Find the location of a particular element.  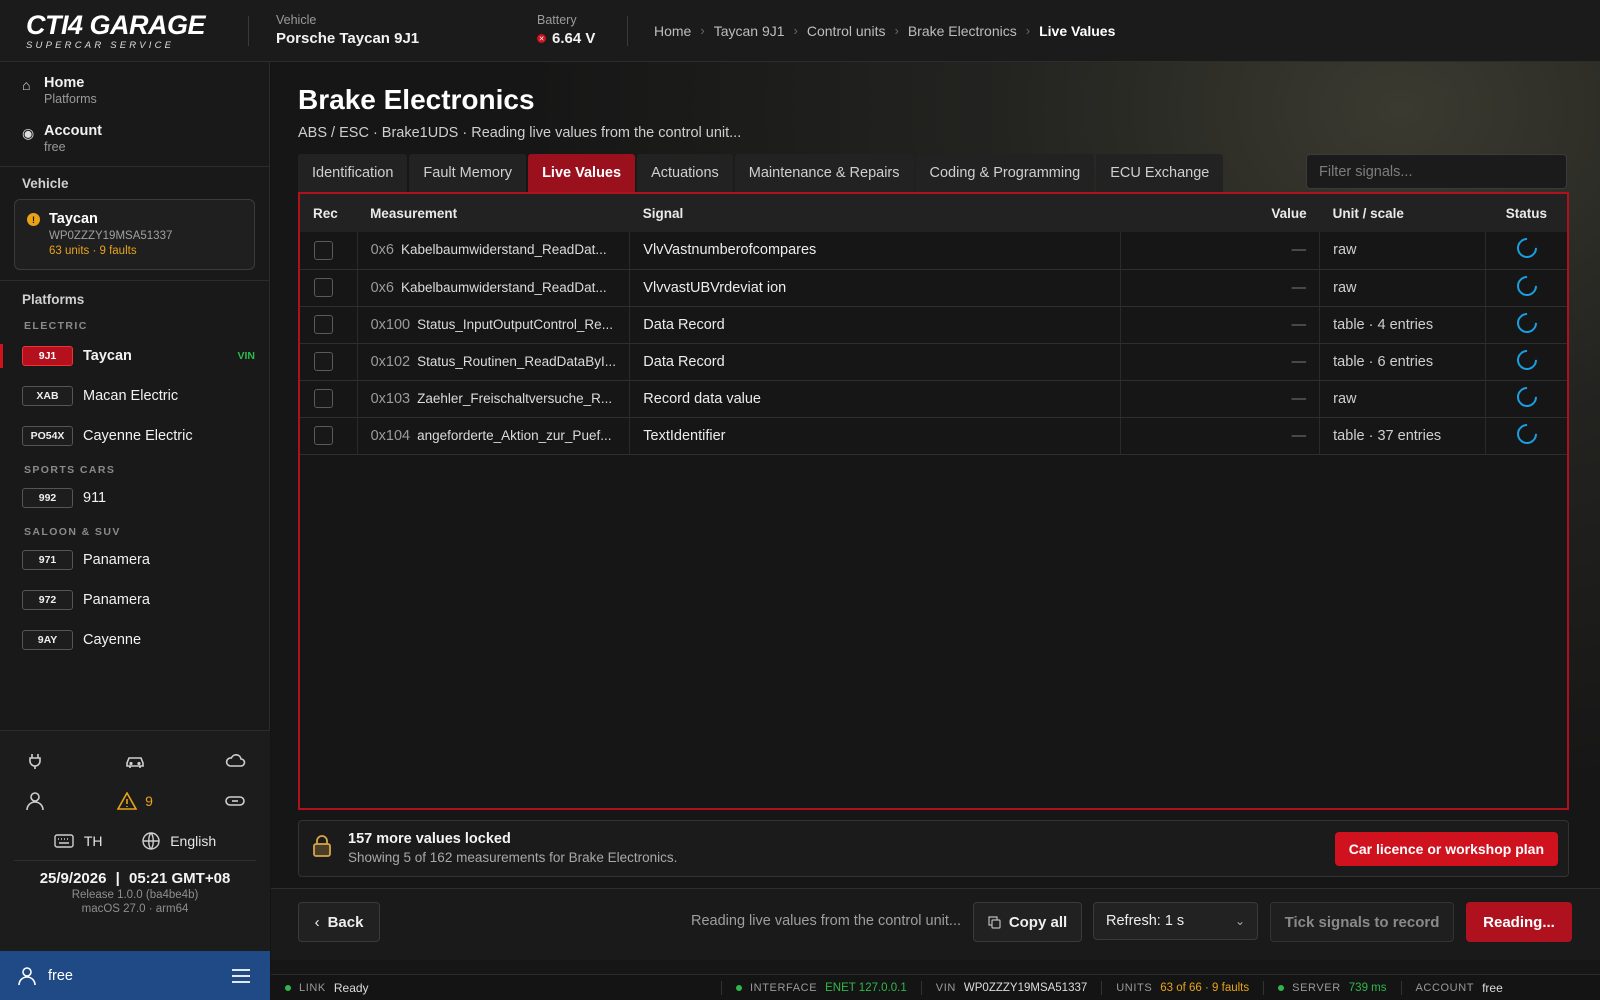

platform-macan-electric: XAB Macan Electric is located at coordinates (134, 396).